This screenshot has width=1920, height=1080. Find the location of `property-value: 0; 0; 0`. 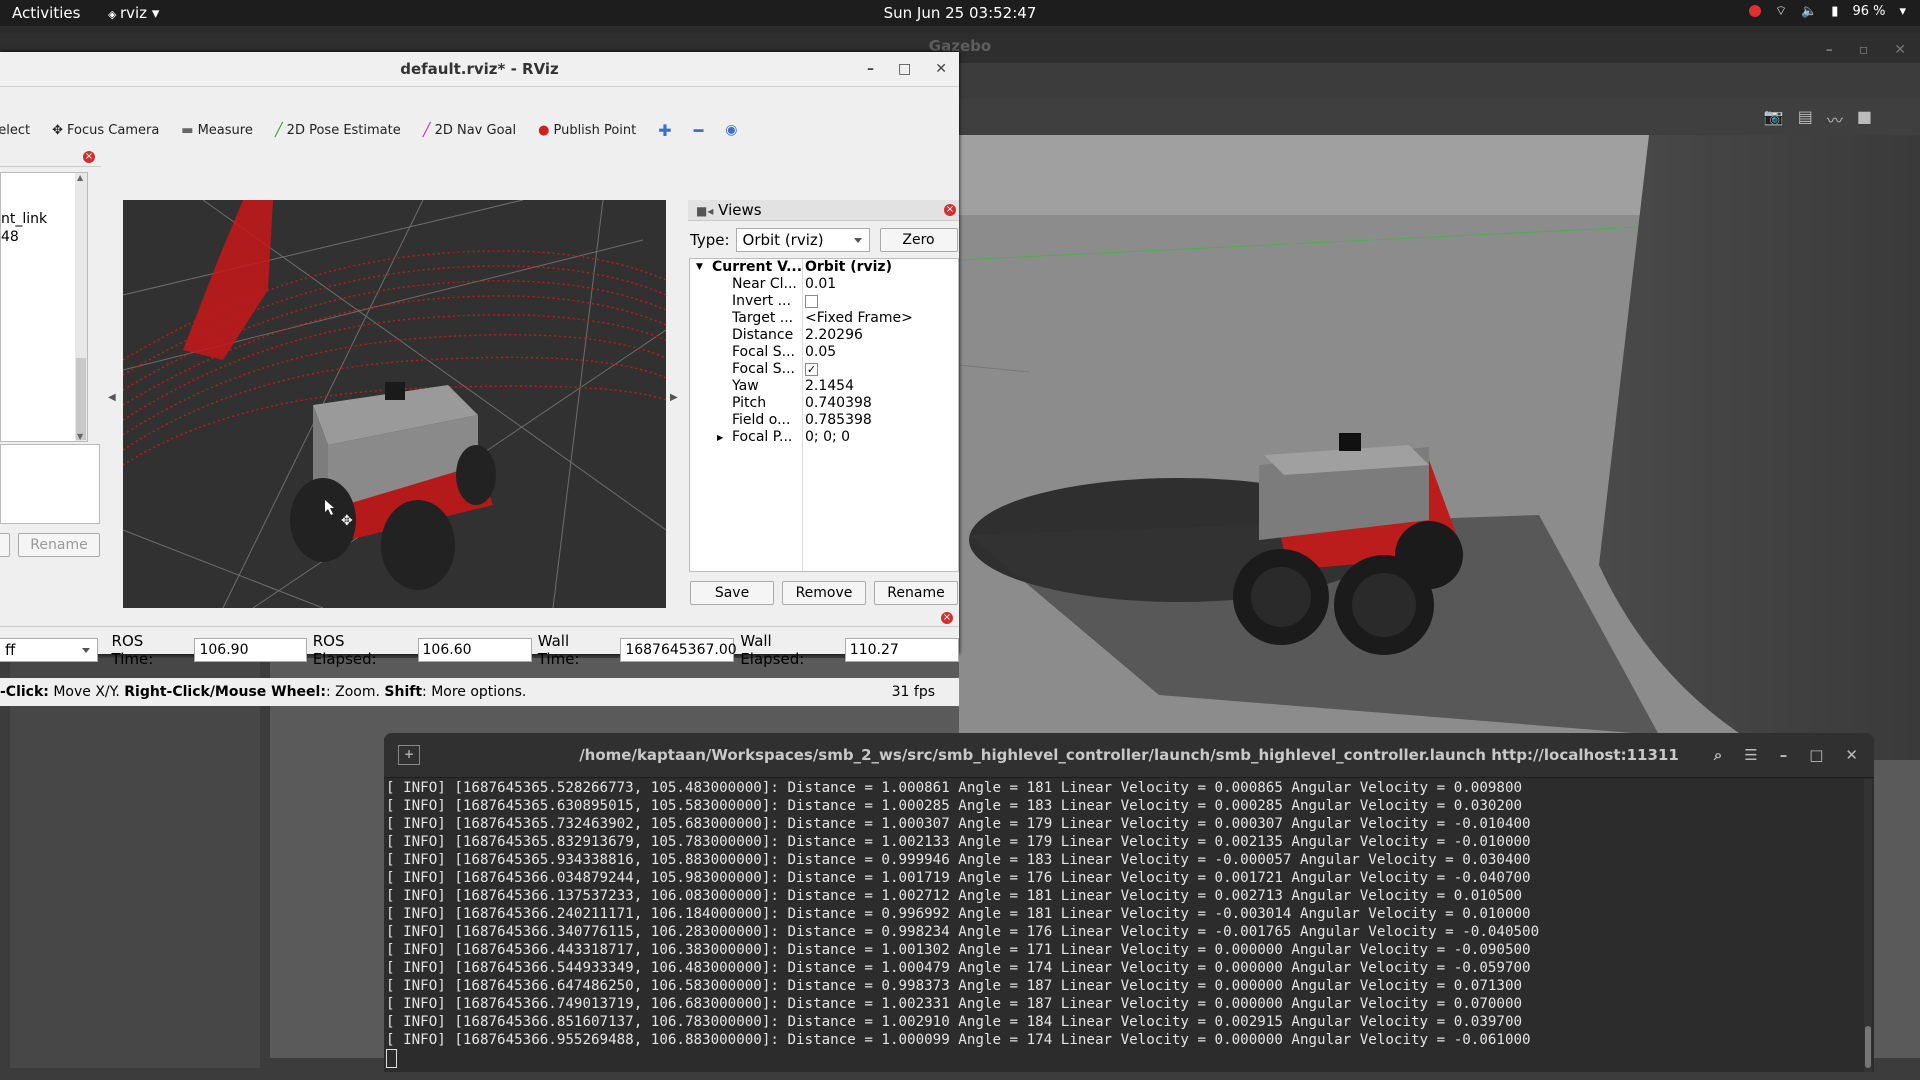

property-value: 0; 0; 0 is located at coordinates (827, 437).